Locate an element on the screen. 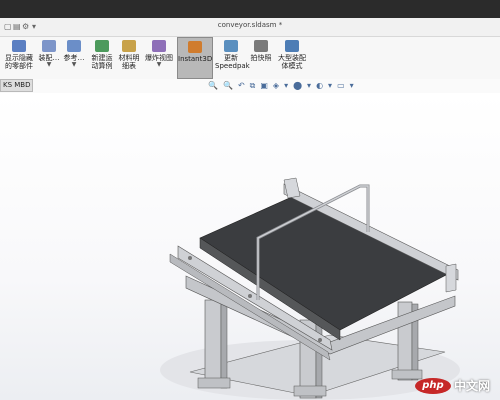 Image resolution: width=500 pixels, height=400 pixels. snapshot-icon is located at coordinates (261, 46).